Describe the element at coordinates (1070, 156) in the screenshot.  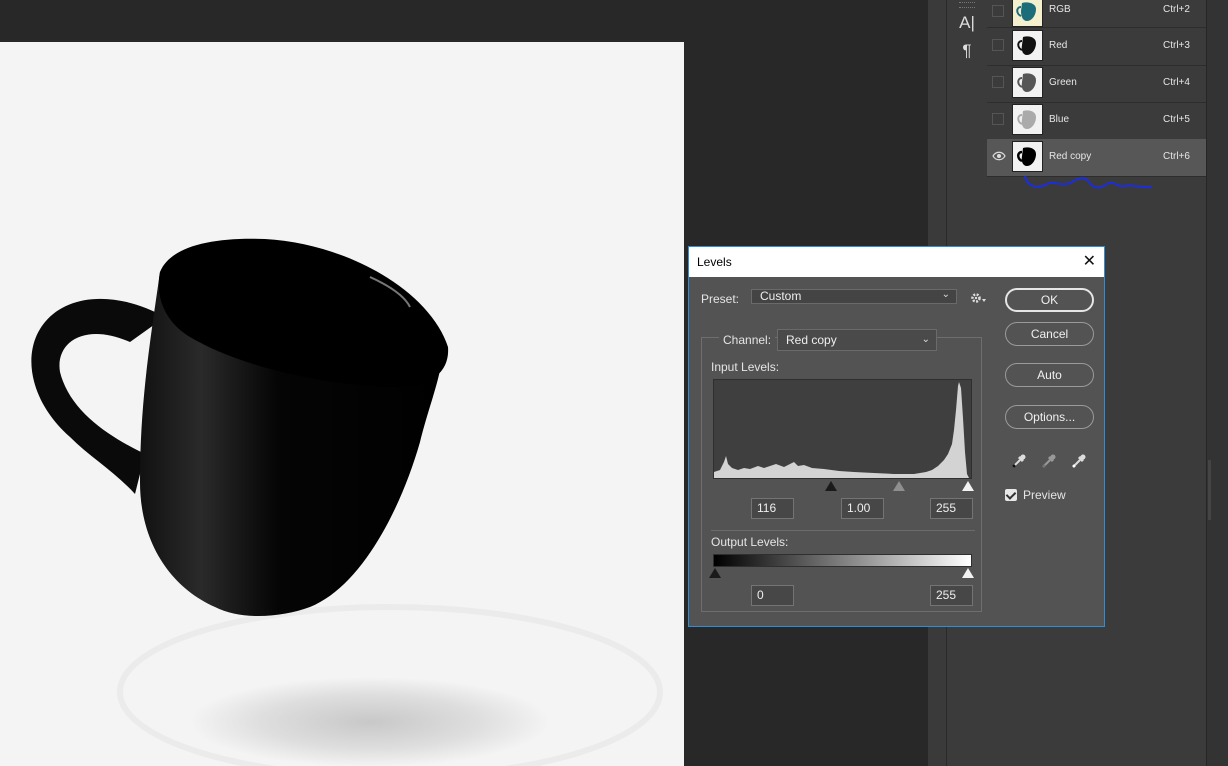
I see `channel-name: Red copy` at that location.